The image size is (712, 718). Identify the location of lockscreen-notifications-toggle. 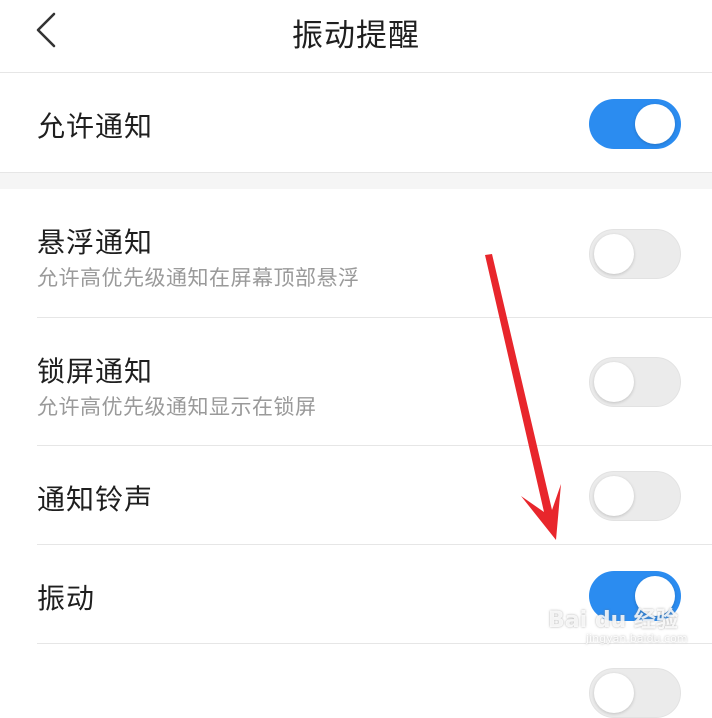
(635, 382).